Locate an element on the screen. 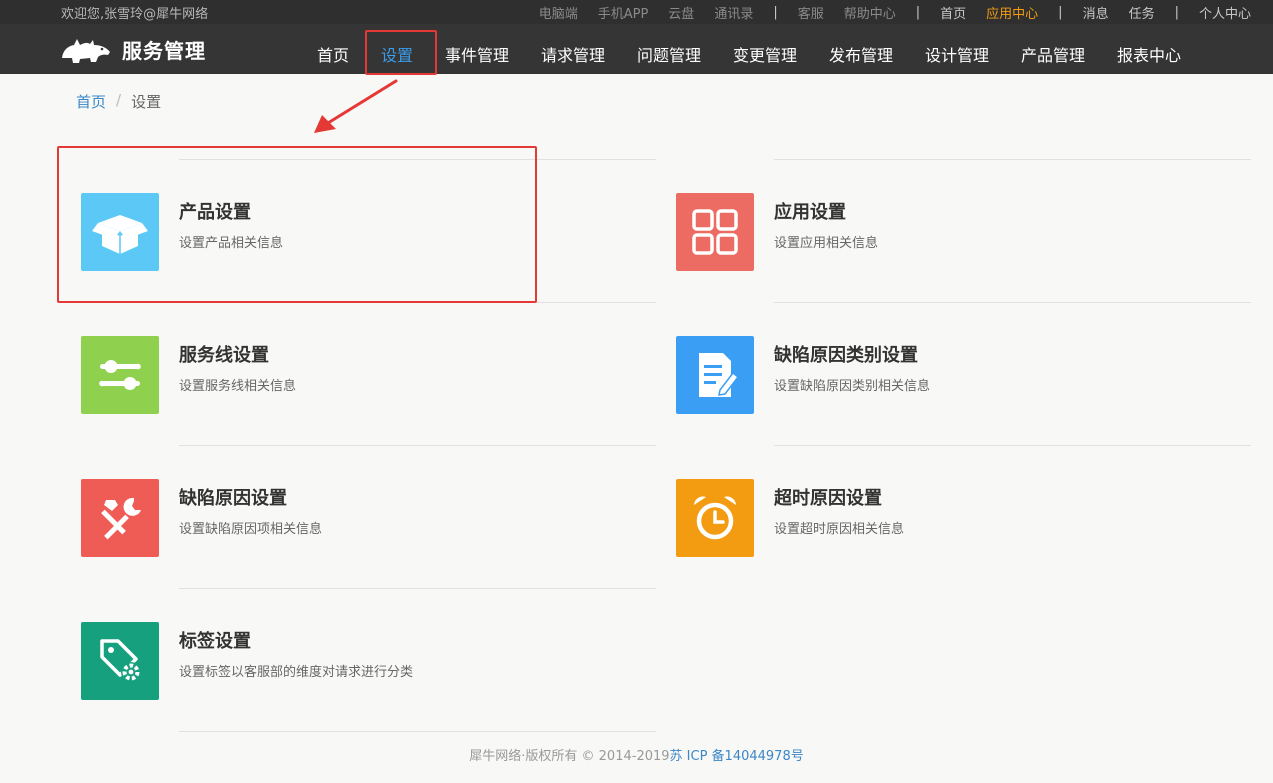 The image size is (1273, 783). footer: 犀牛网络·版权所有 © 2014-2019苏 ICP 备14044978号 is located at coordinates (636, 754).